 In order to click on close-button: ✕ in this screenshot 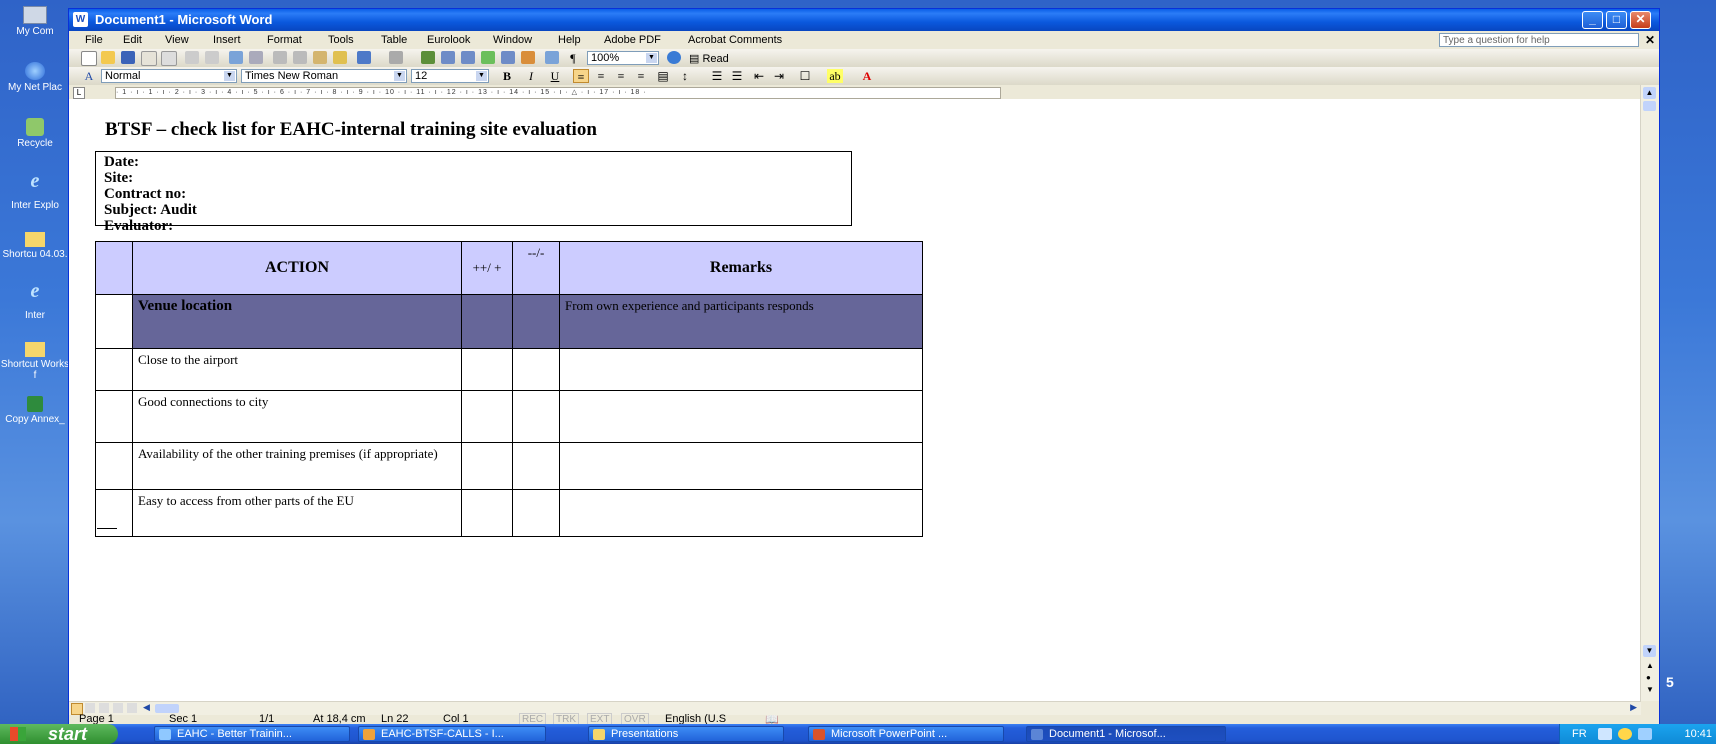, I will do `click(1640, 20)`.